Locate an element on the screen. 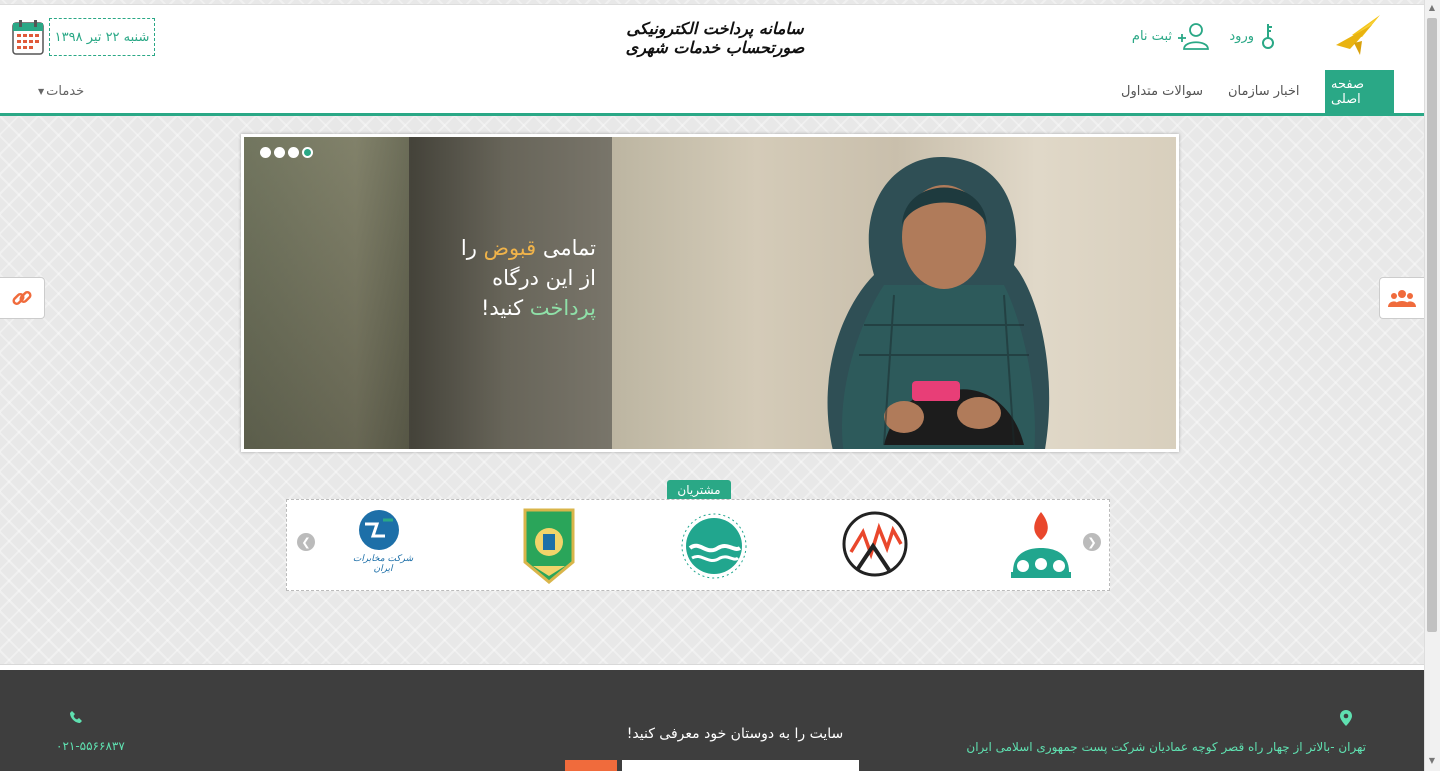  share-email-input is located at coordinates (740, 765).